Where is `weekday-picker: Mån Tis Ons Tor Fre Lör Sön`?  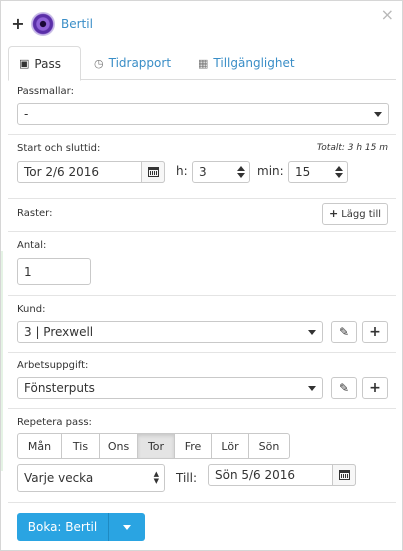 weekday-picker: Mån Tis Ons Tor Fre Lör Sön is located at coordinates (153, 446).